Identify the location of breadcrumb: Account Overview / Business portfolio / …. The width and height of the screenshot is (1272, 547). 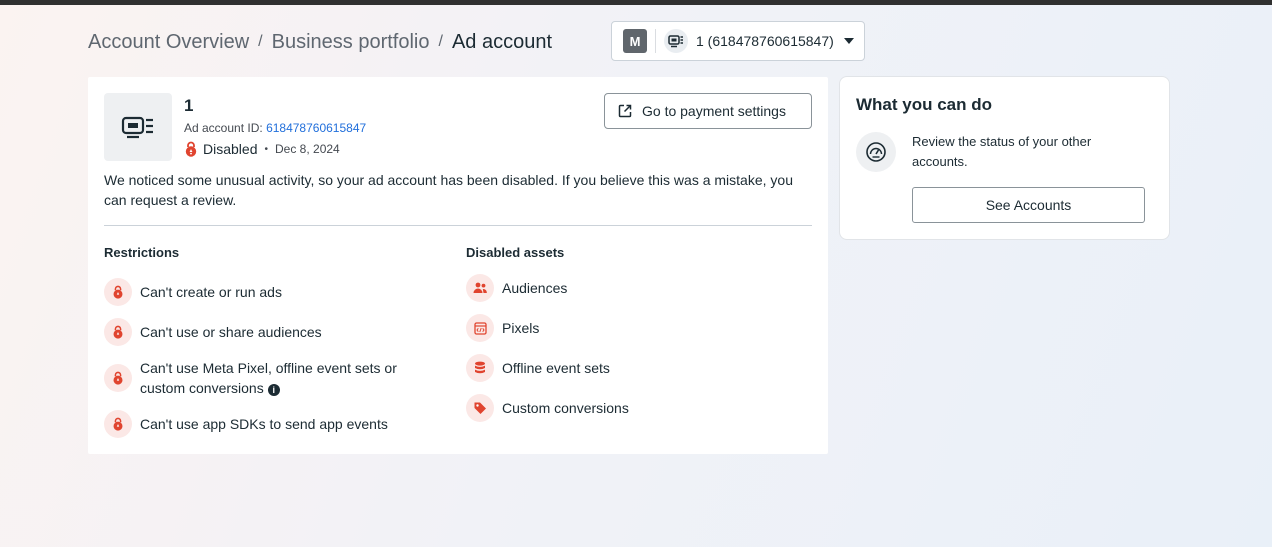
(320, 42).